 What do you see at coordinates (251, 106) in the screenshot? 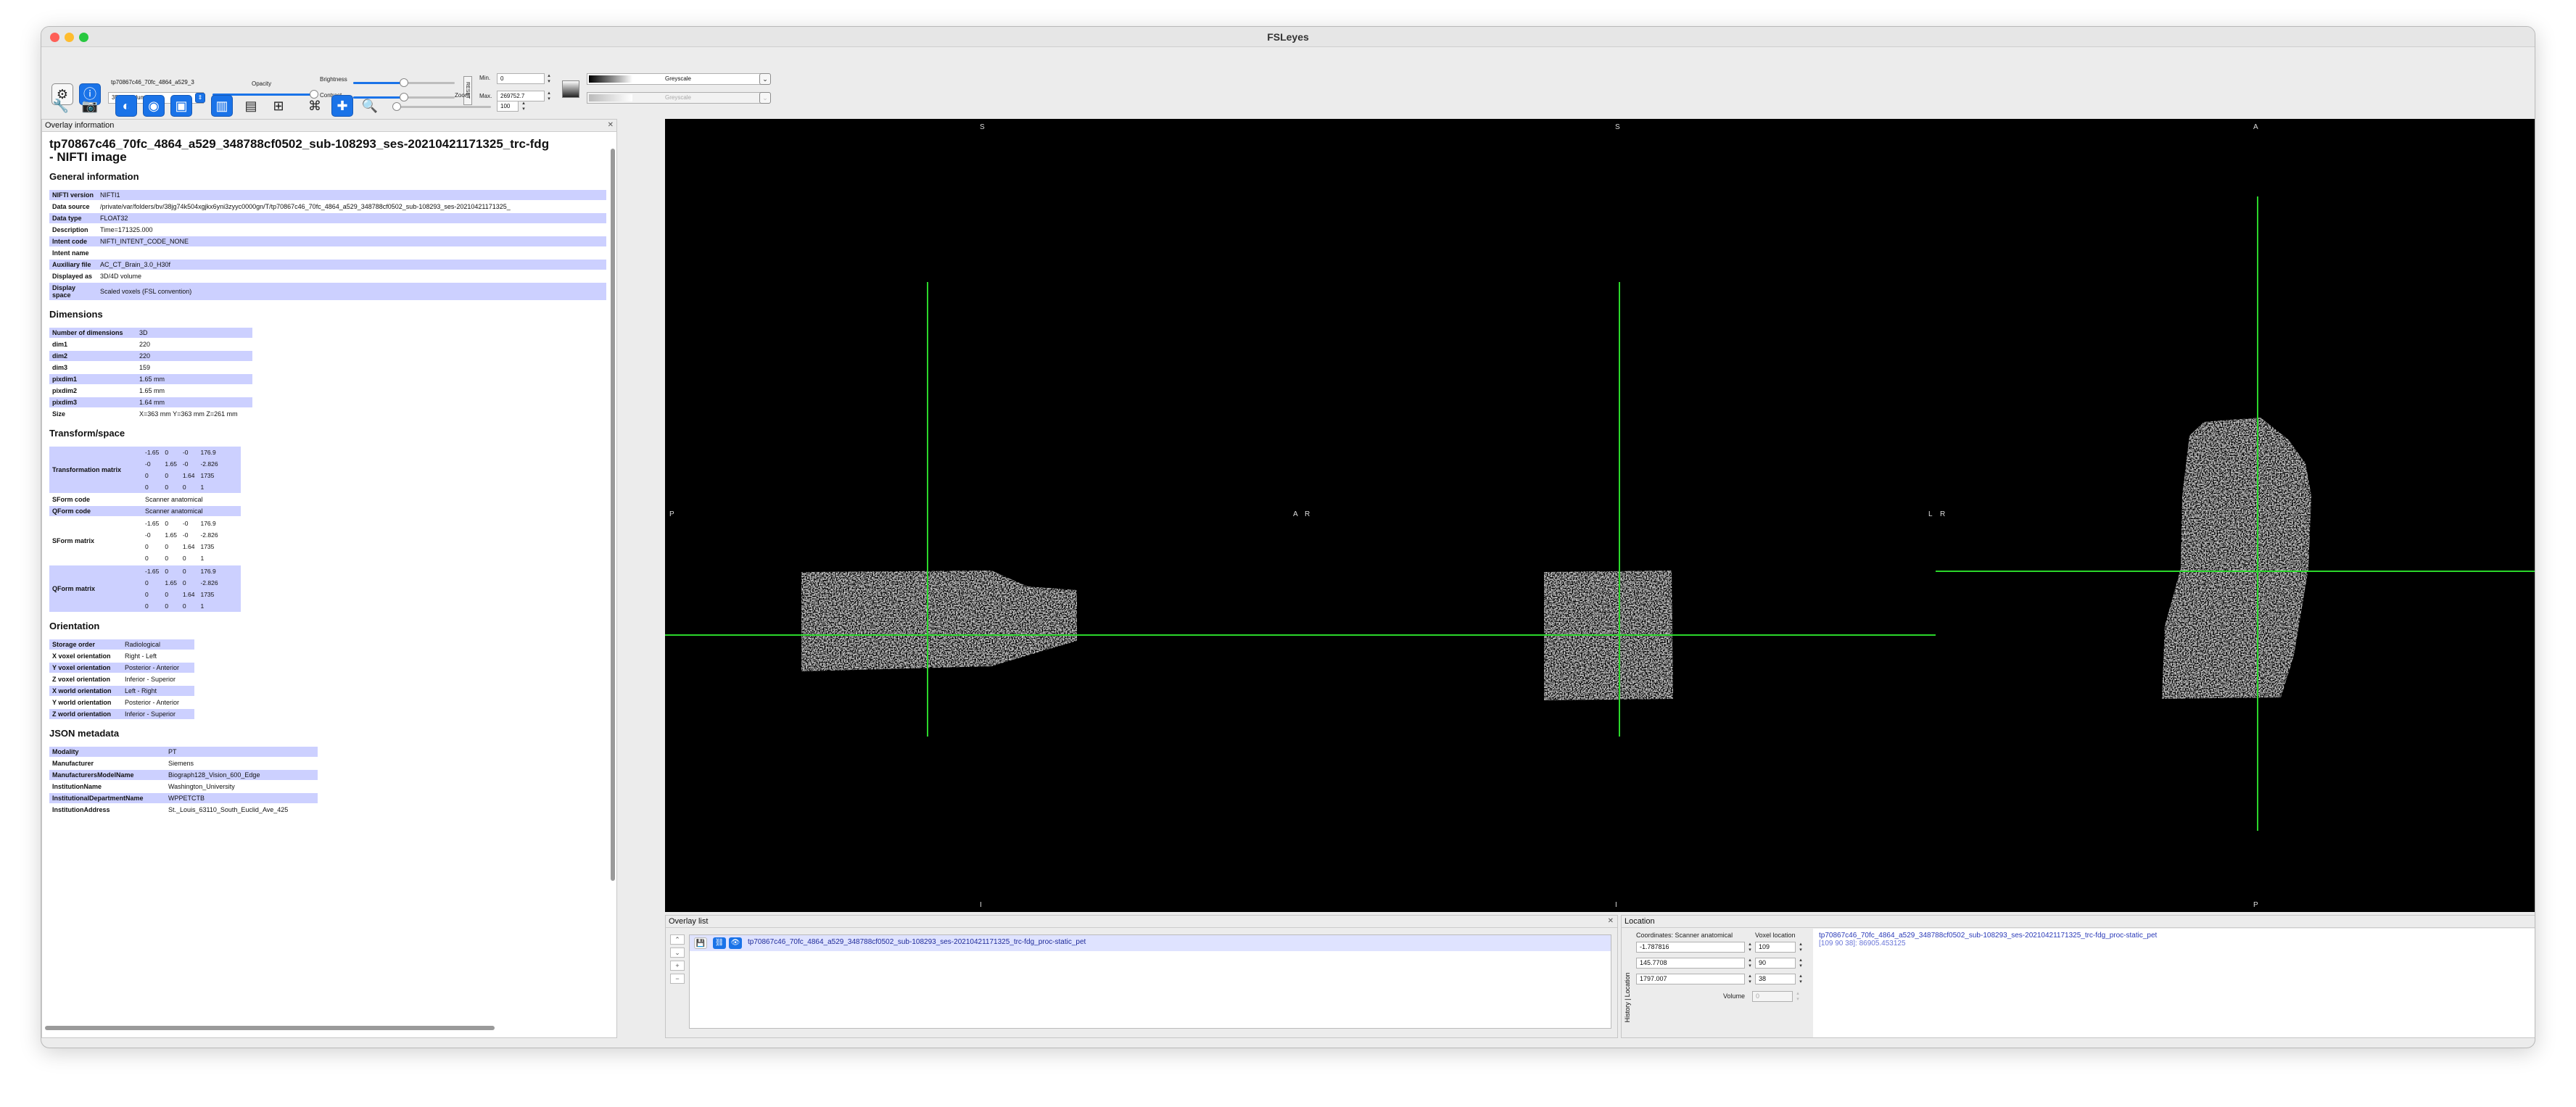
I see `vertical-layout-icon: ▤` at bounding box center [251, 106].